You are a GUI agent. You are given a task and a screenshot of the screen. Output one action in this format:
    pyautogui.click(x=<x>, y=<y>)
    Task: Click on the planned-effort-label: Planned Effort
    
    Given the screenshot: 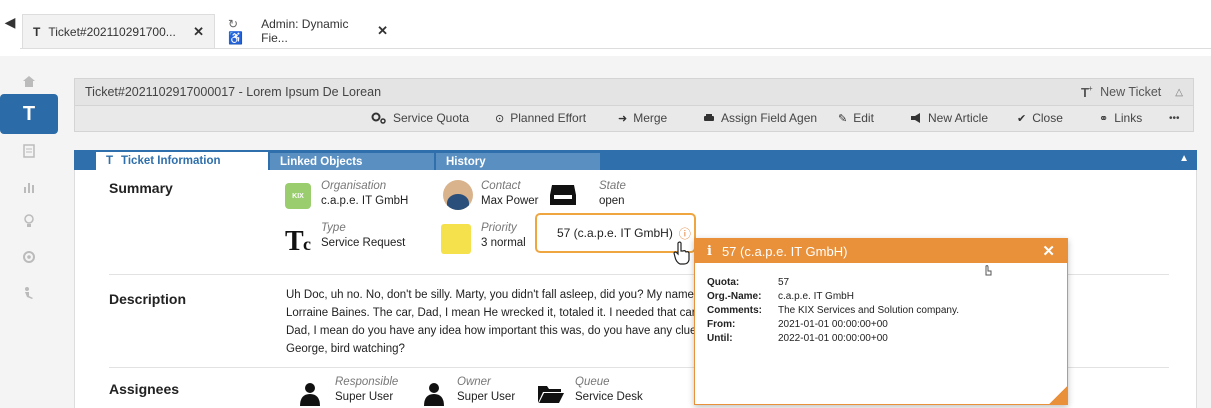 What is the action you would take?
    pyautogui.click(x=548, y=118)
    